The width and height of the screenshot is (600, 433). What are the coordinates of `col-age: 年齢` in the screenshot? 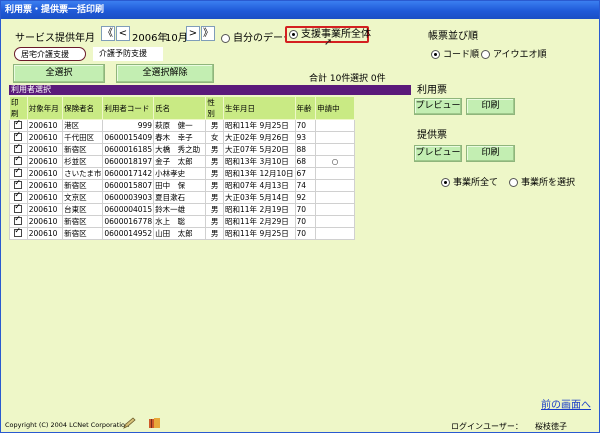 It's located at (305, 108).